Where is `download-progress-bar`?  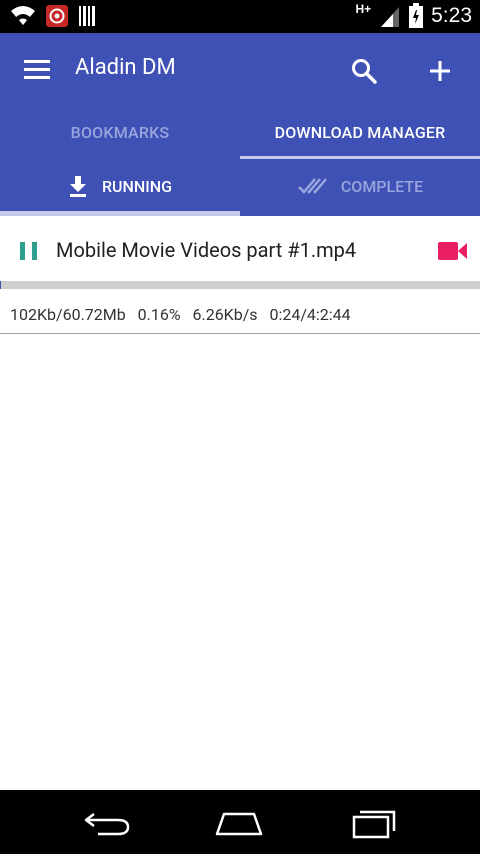
download-progress-bar is located at coordinates (240, 285).